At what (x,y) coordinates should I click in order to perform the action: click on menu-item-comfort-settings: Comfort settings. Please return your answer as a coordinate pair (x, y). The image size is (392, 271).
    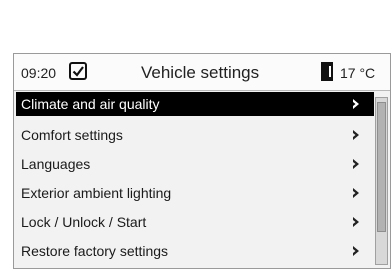
    Looking at the image, I should click on (194, 135).